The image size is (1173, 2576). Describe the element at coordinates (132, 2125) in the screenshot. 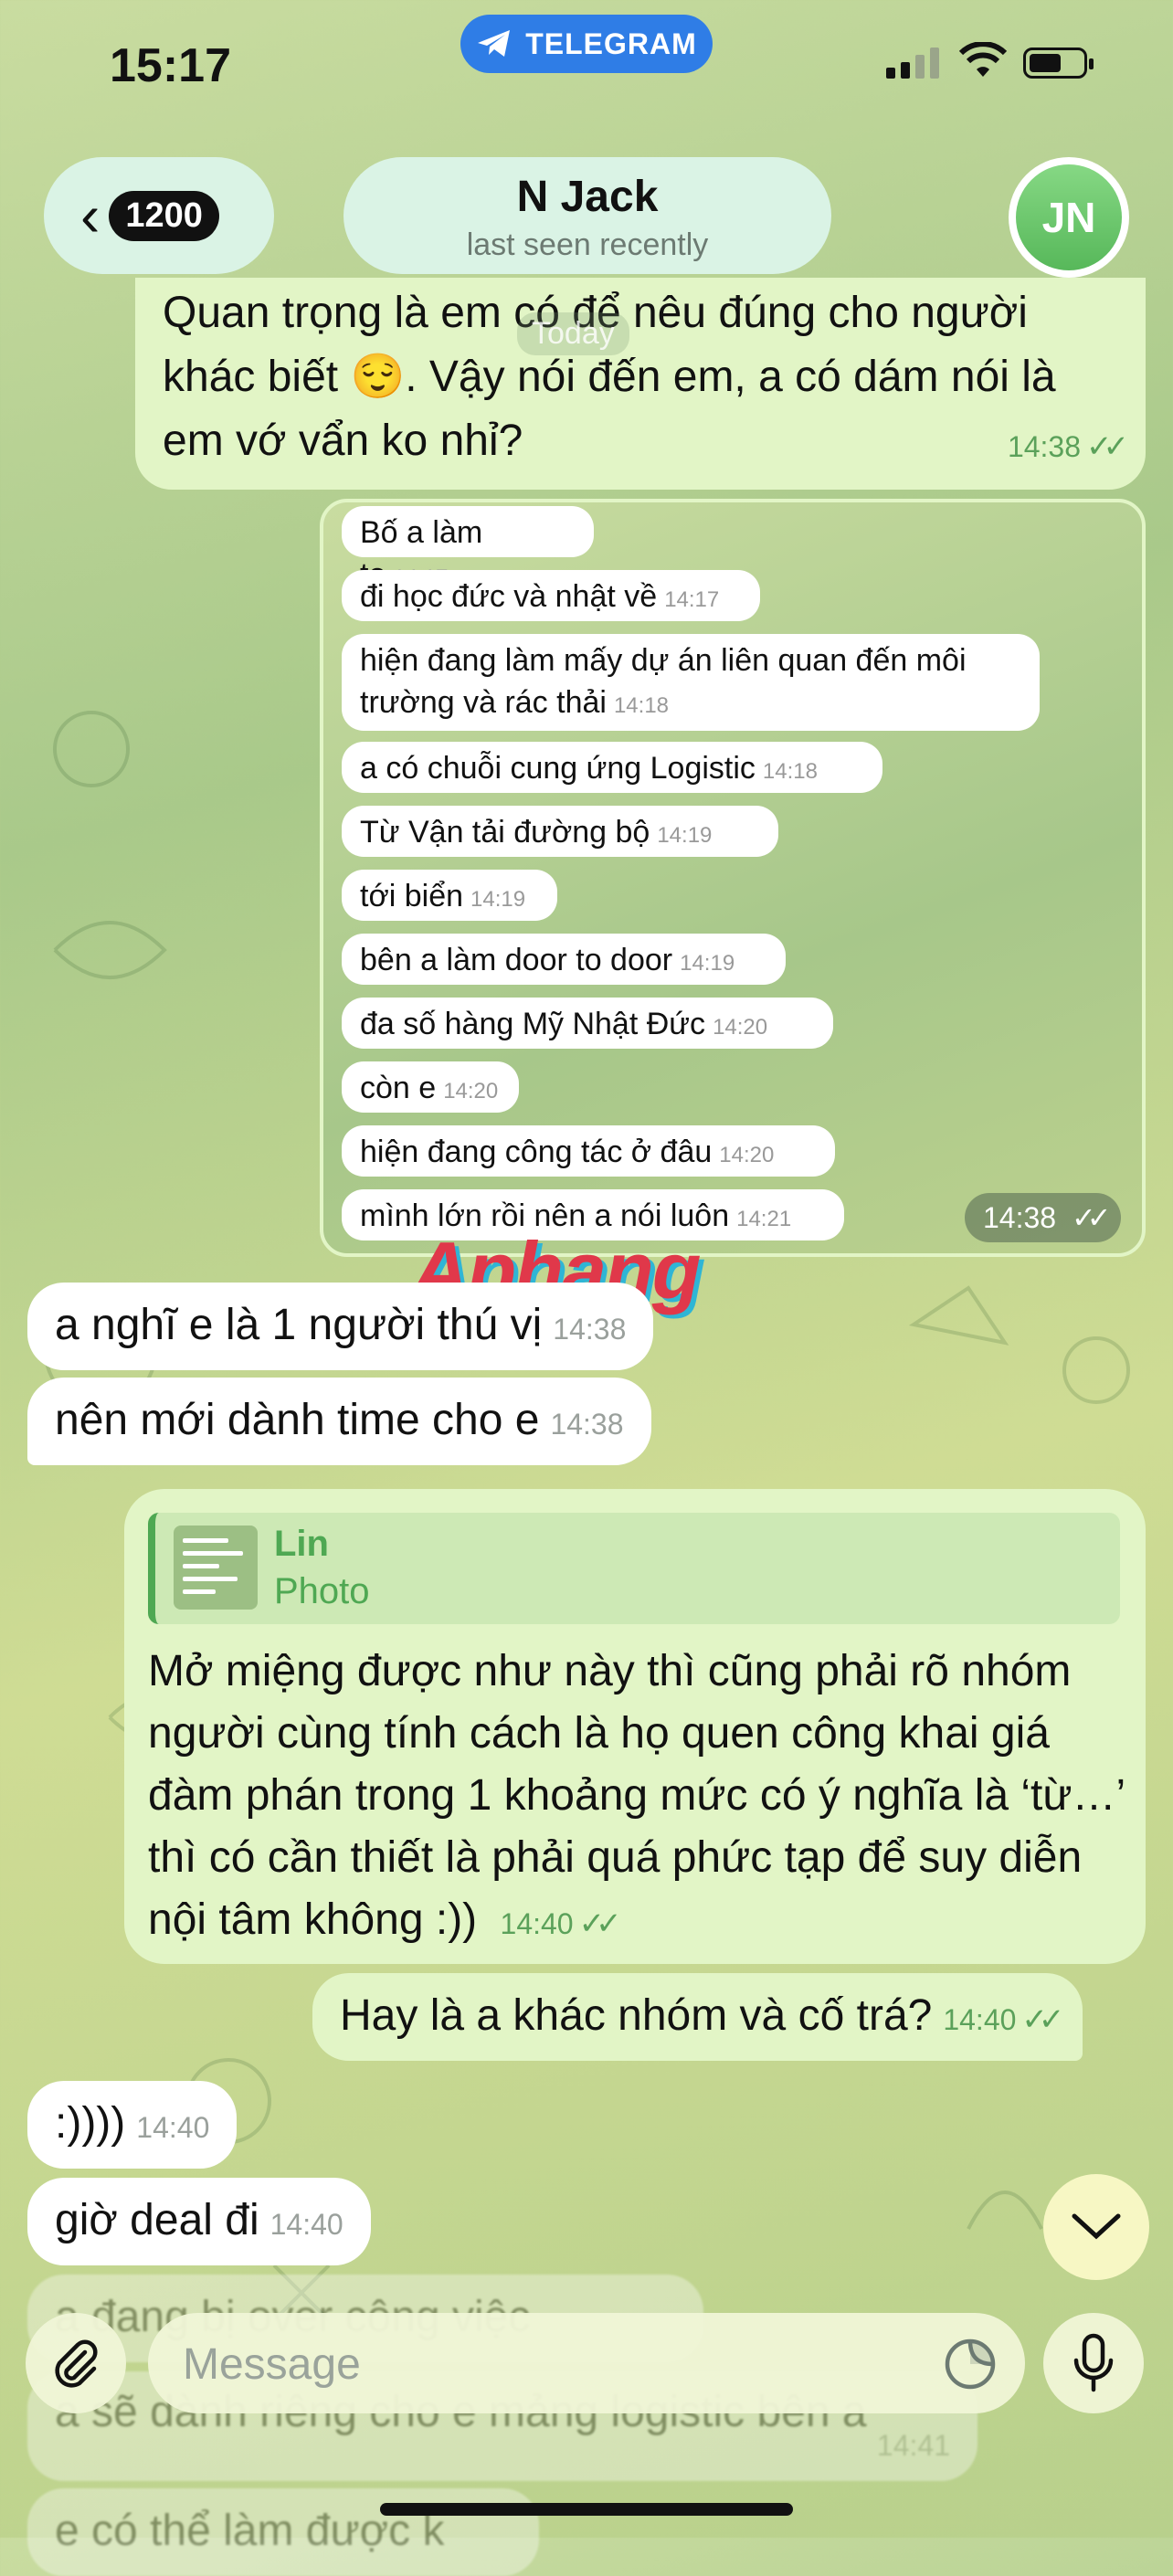

I see `message-incoming: :)))) 14:40` at that location.